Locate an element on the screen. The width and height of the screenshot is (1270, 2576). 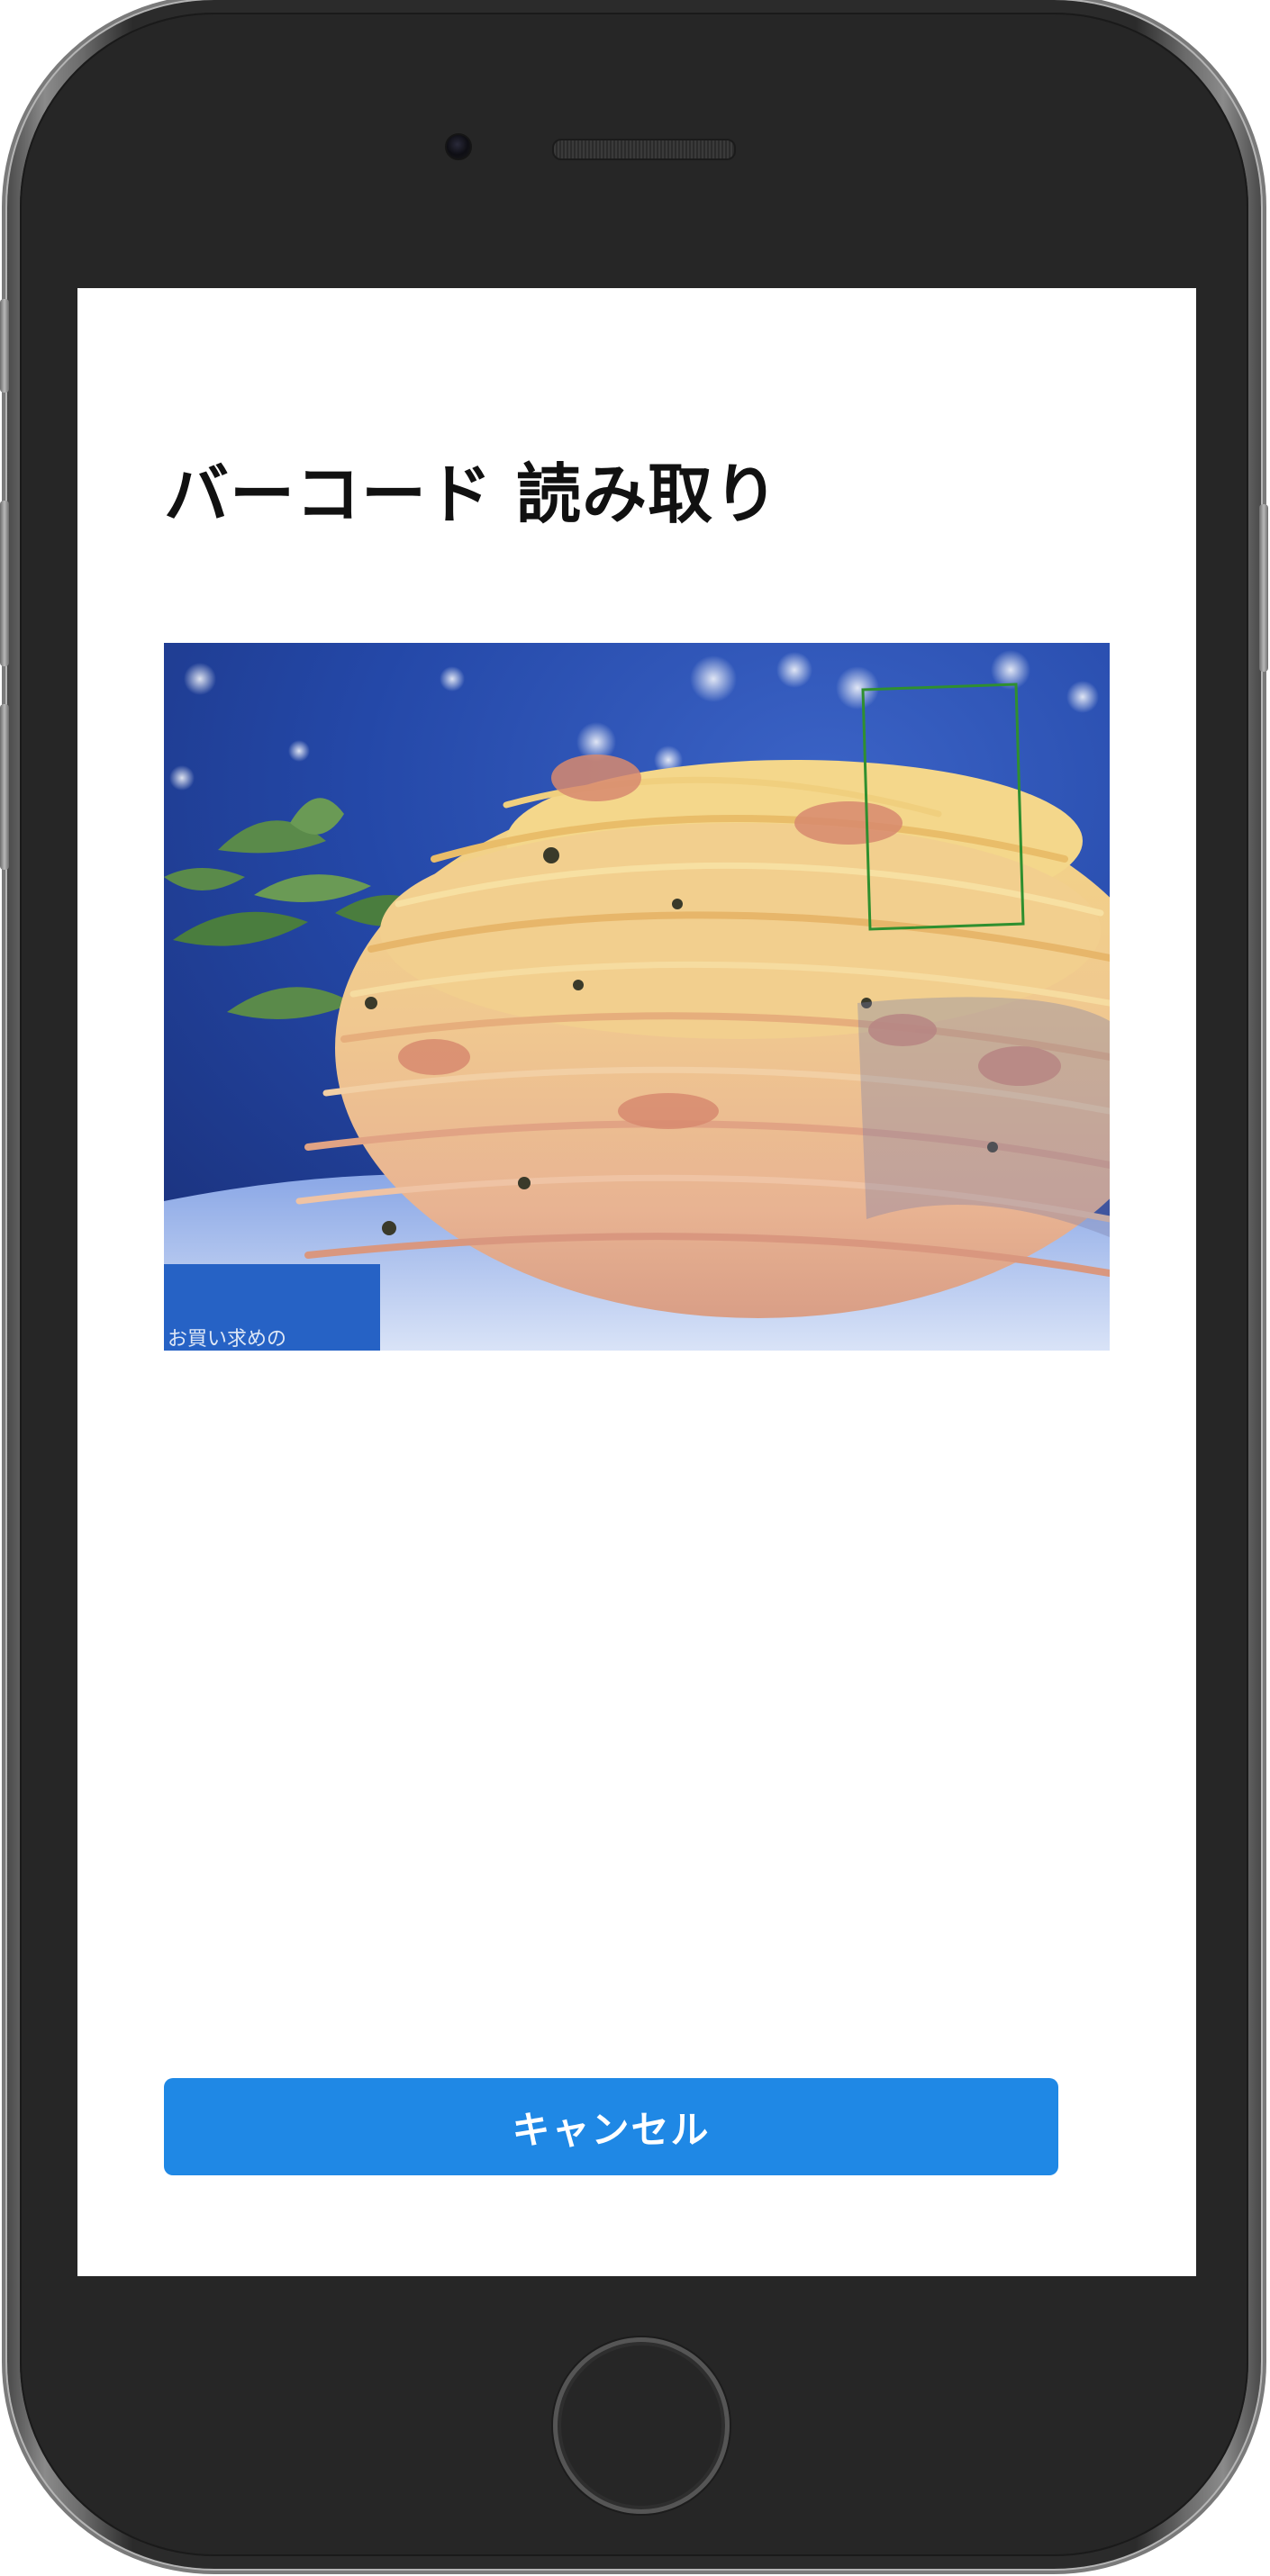
power-button is located at coordinates (1263, 588).